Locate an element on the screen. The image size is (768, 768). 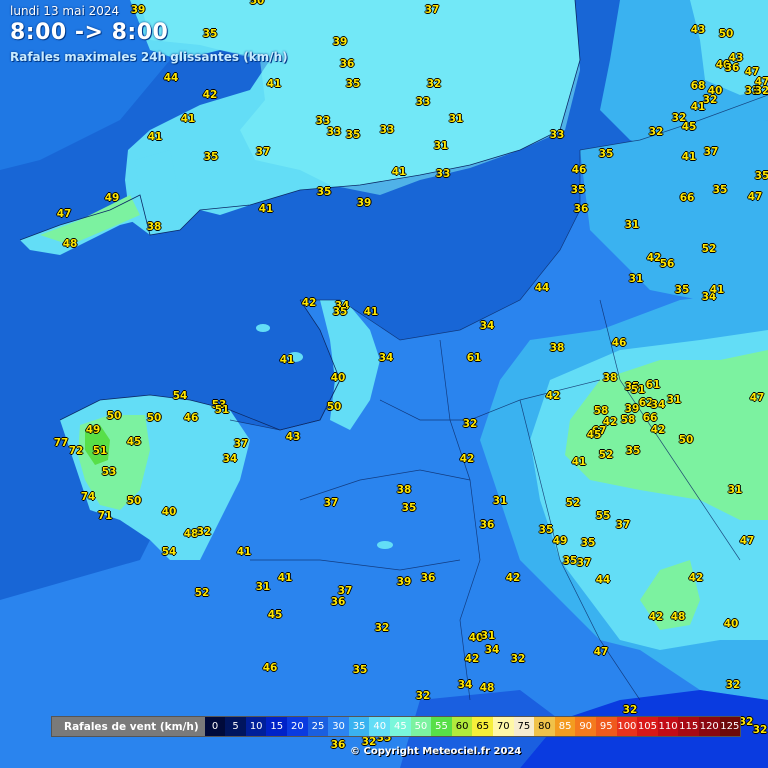
map-time-range: 8:00 -> 8:00 is located at coordinates (89, 32).